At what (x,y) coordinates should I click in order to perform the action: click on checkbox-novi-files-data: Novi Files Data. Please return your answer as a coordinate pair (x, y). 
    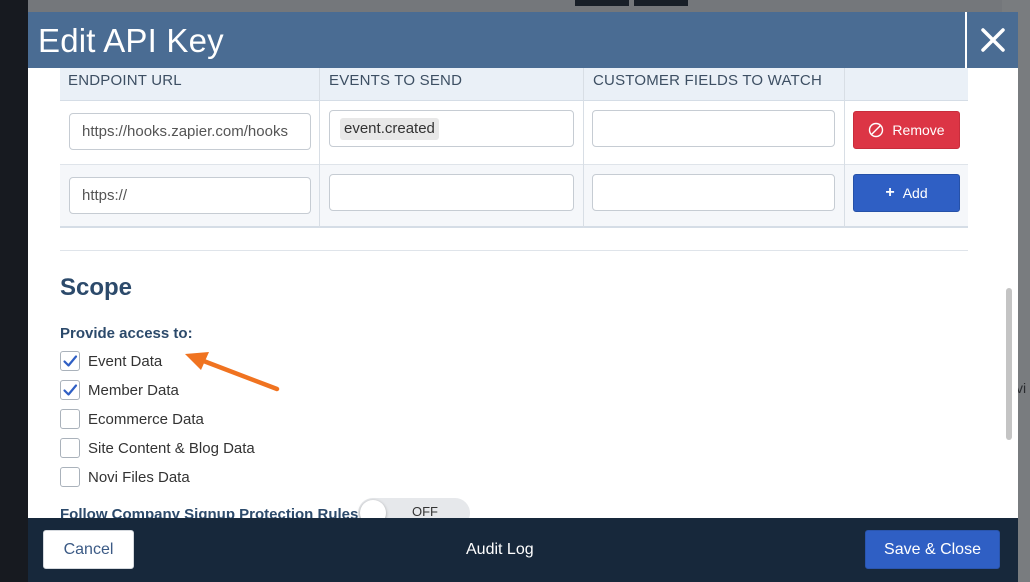
    Looking at the image, I should click on (125, 477).